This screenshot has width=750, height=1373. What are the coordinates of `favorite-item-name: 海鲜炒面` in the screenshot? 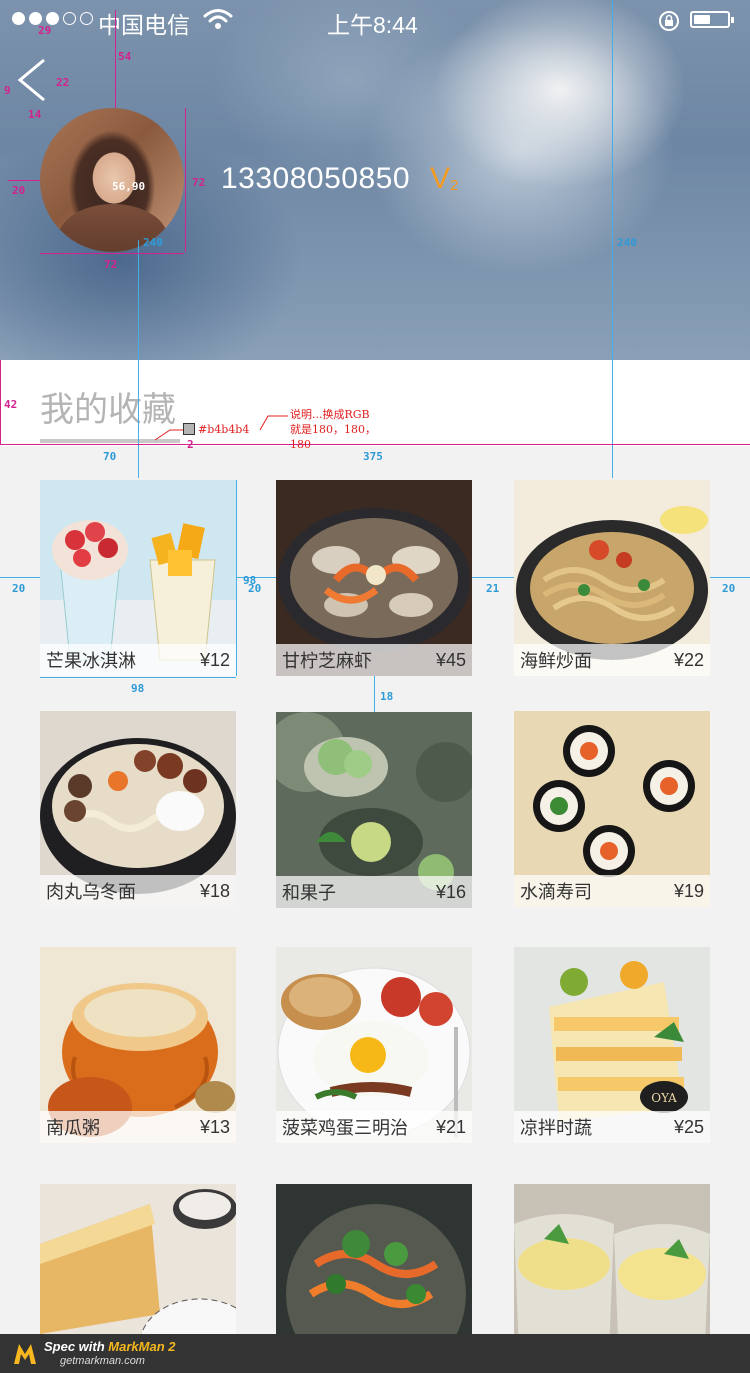 It's located at (556, 661).